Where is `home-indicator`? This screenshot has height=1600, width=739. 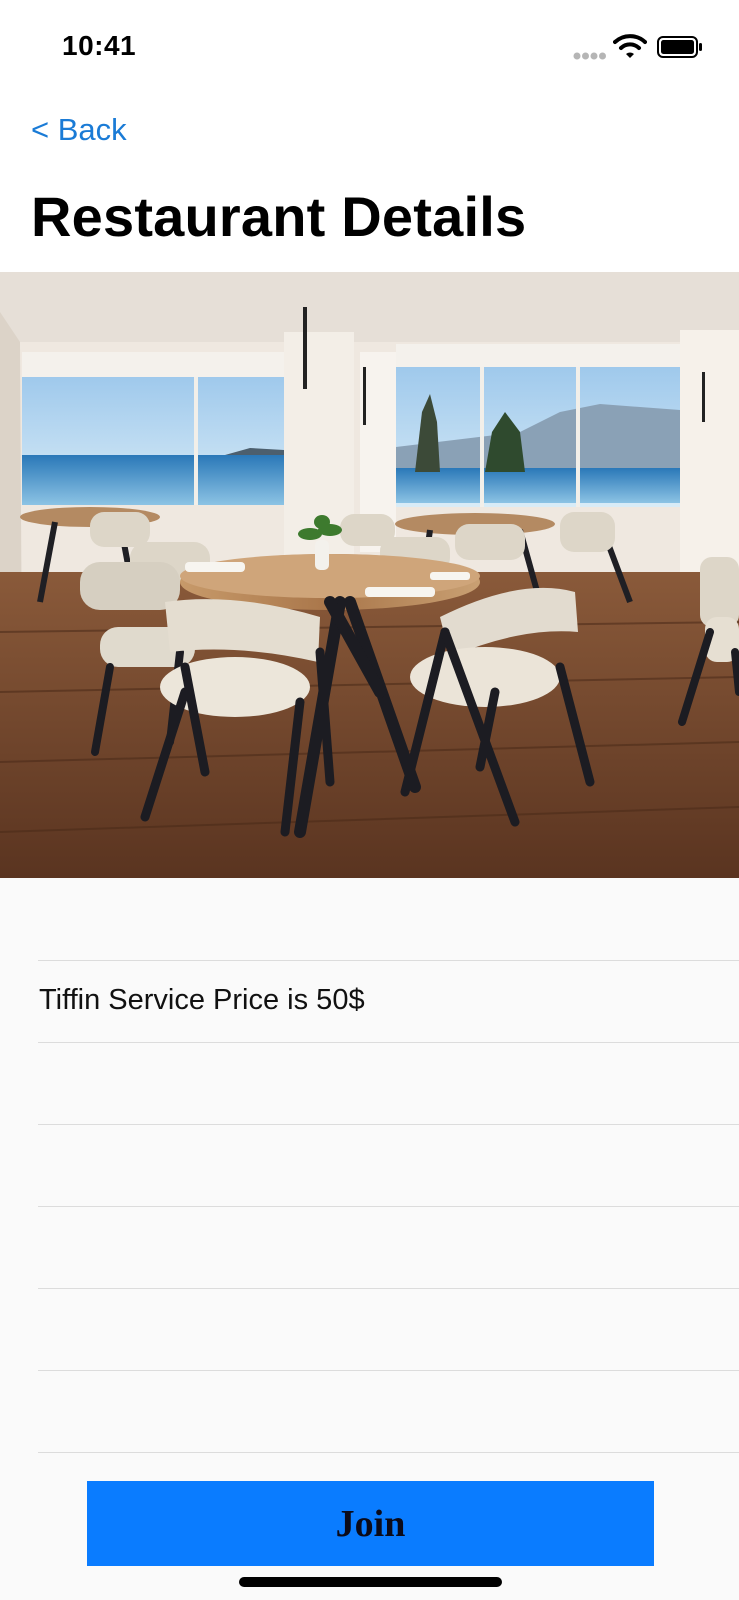 home-indicator is located at coordinates (370, 1582).